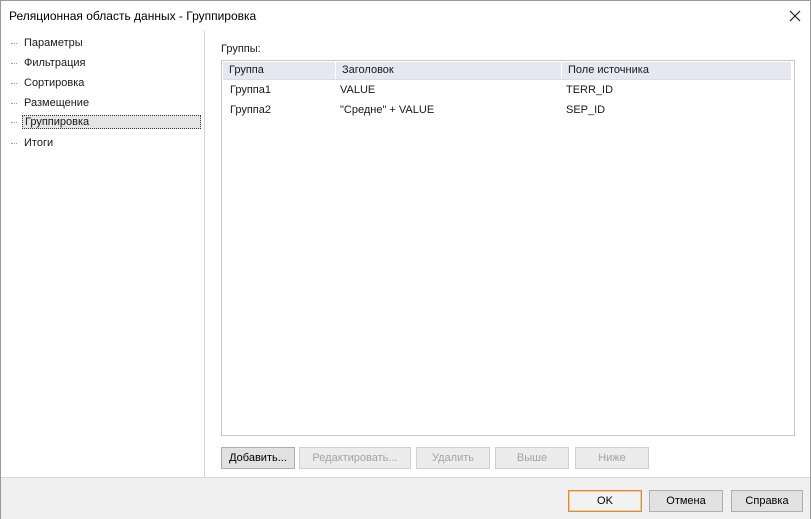 This screenshot has width=811, height=519. What do you see at coordinates (106, 43) in the screenshot?
I see `tree-item-parameters: Параметры` at bounding box center [106, 43].